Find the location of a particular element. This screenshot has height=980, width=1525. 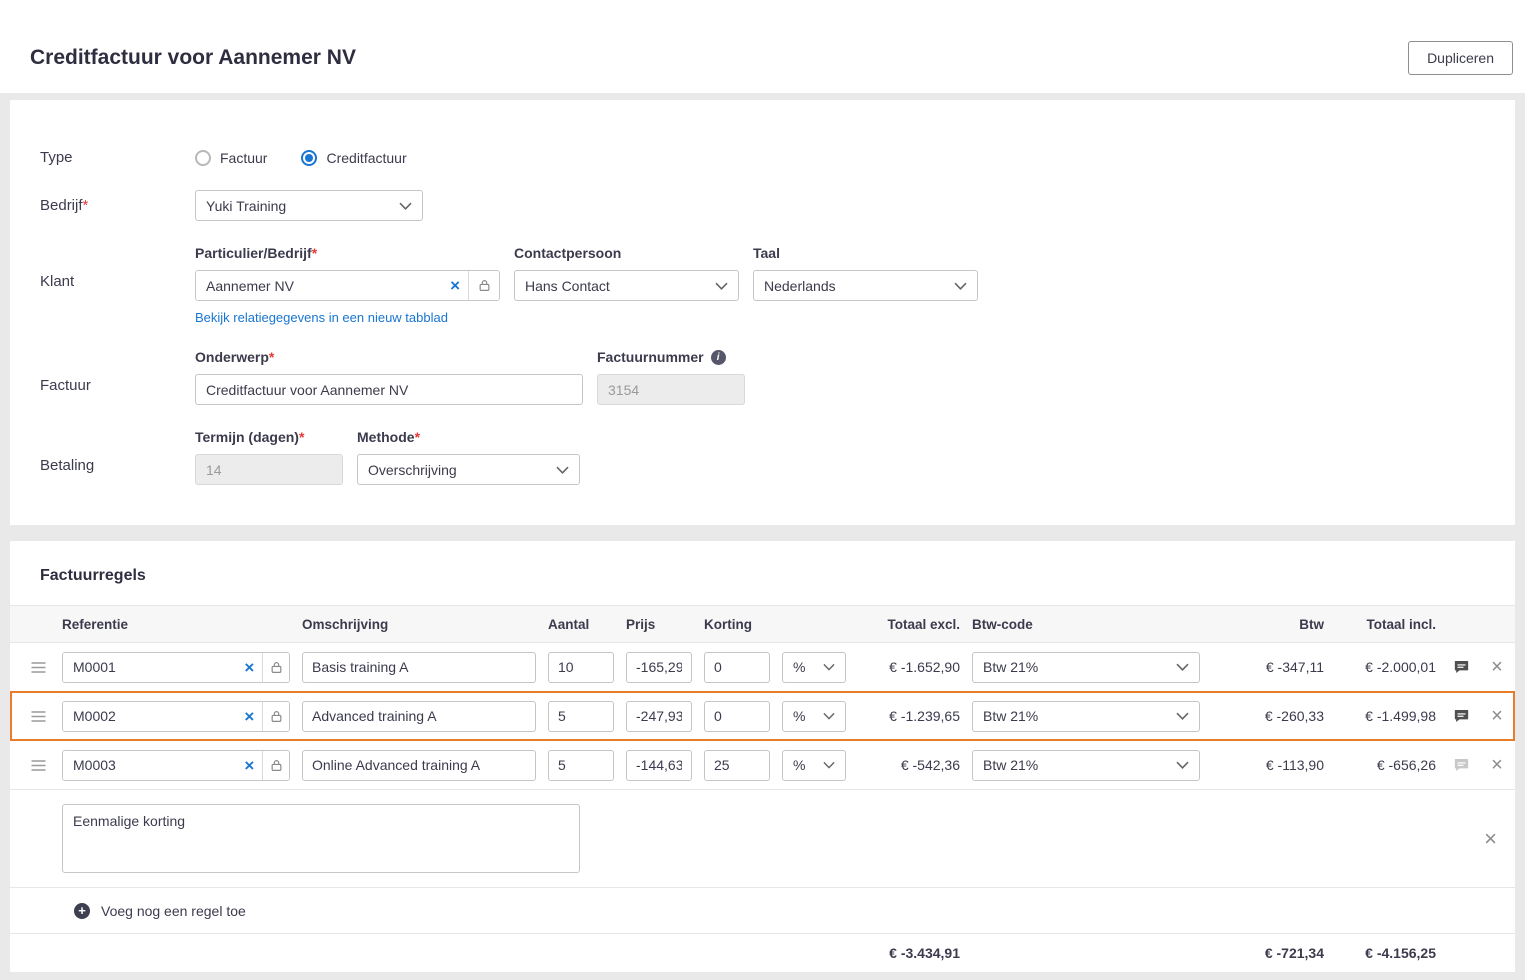

radio-checked-icon is located at coordinates (309, 157).